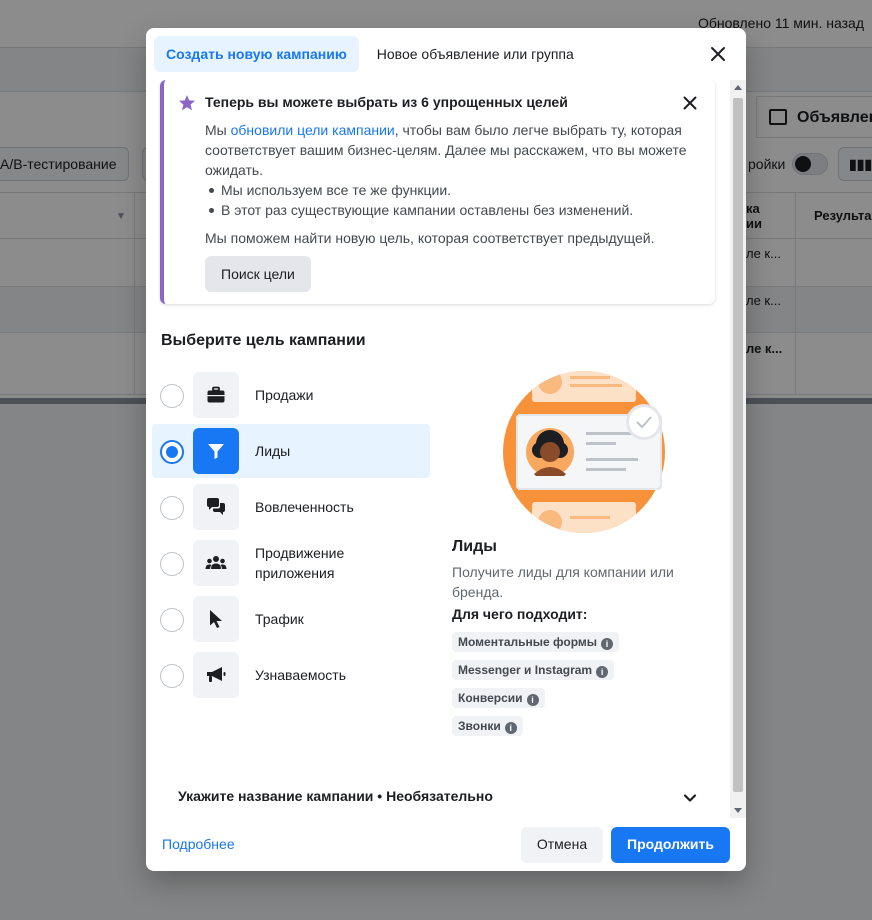 The width and height of the screenshot is (872, 920). Describe the element at coordinates (563, 582) in the screenshot. I see `objective-detail-description: Получите лиды для компании или бренда.` at that location.